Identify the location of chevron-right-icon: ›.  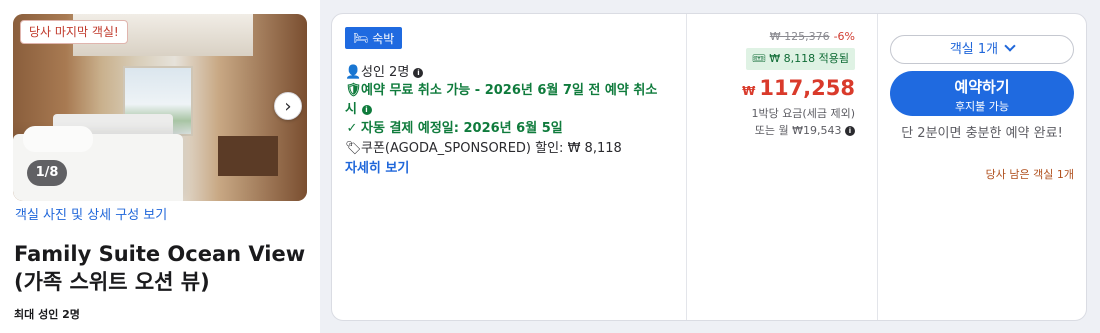
(288, 106).